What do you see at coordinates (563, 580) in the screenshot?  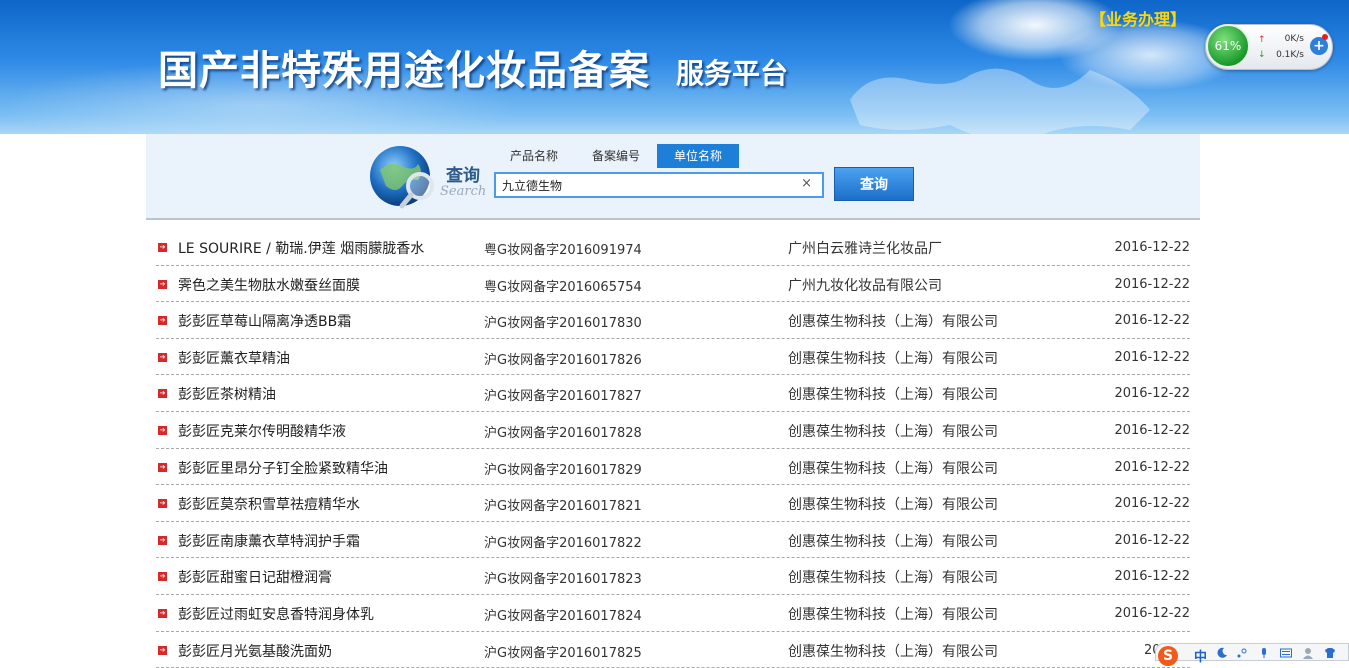 I see `record-number: 沪G妆网备字2016017823` at bounding box center [563, 580].